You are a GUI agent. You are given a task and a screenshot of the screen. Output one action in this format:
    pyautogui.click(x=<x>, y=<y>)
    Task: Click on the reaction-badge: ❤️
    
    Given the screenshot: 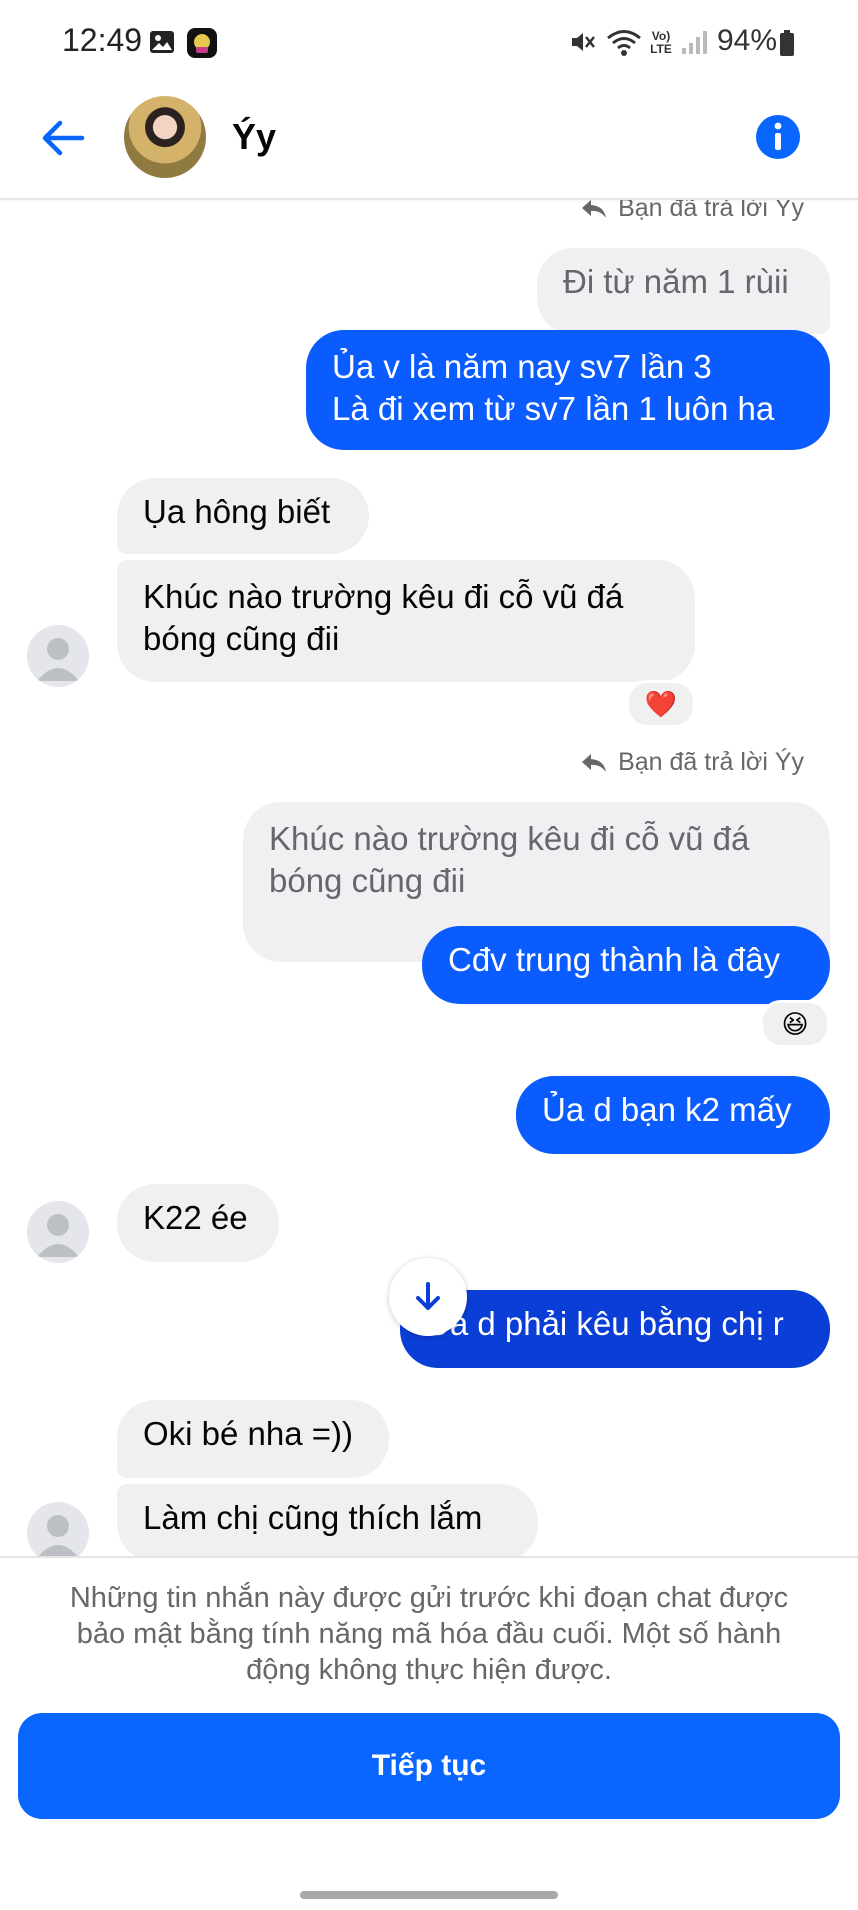 What is the action you would take?
    pyautogui.click(x=661, y=704)
    